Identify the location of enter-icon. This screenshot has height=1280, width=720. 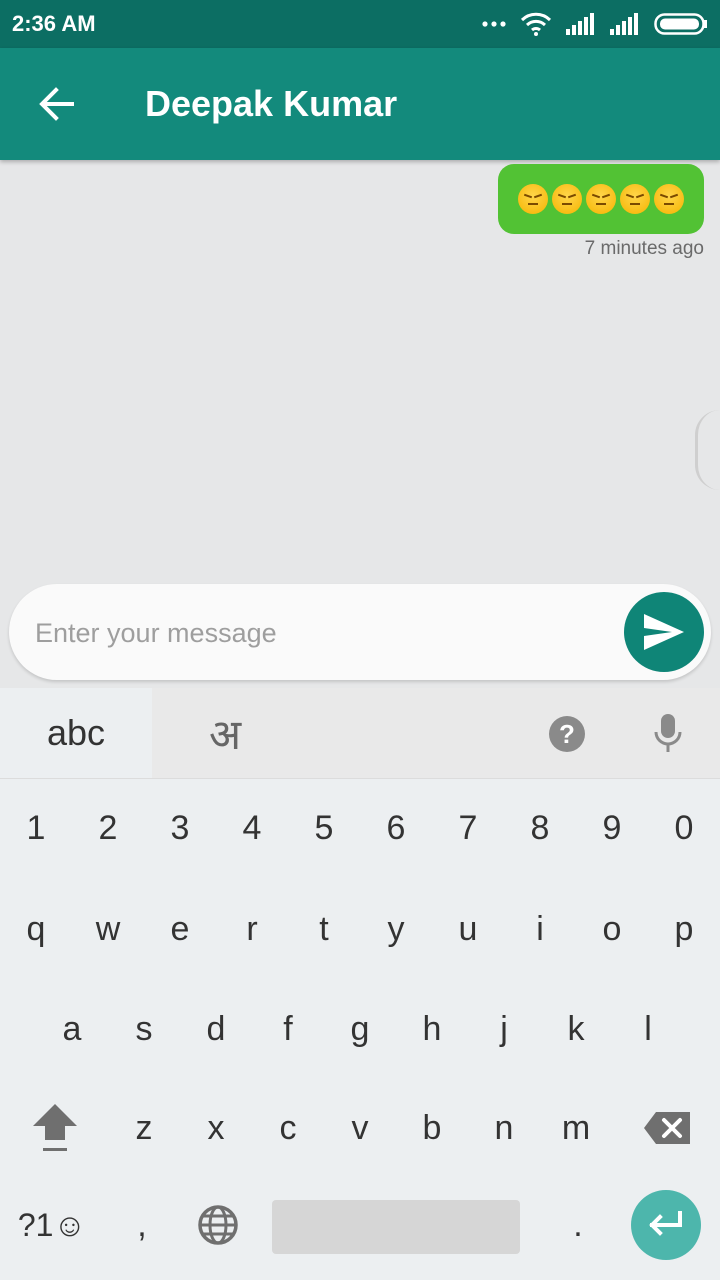
(665, 1223).